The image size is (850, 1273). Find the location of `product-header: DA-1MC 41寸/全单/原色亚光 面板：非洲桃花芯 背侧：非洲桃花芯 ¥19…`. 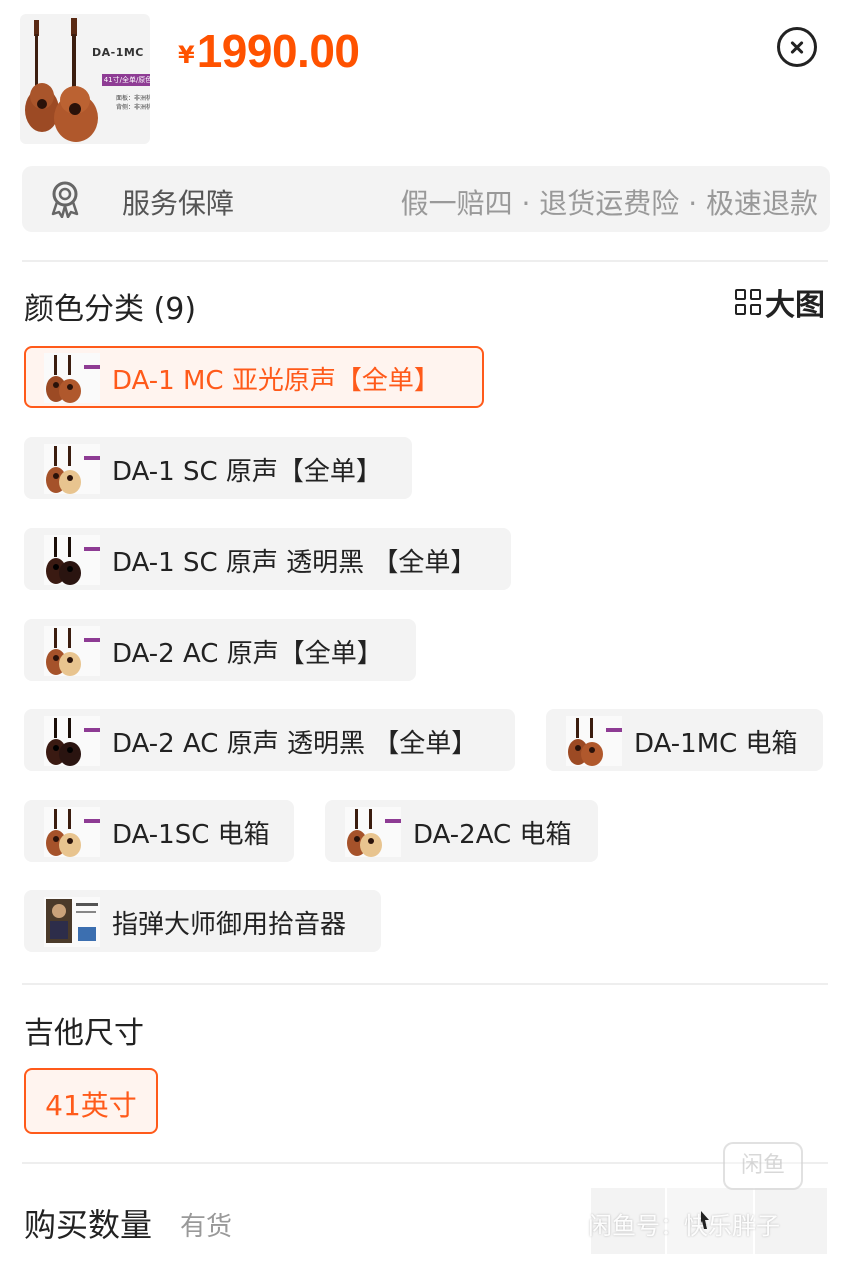

product-header: DA-1MC 41寸/全单/原色亚光 面板：非洲桃花芯 背侧：非洲桃花芯 ¥19… is located at coordinates (425, 80).